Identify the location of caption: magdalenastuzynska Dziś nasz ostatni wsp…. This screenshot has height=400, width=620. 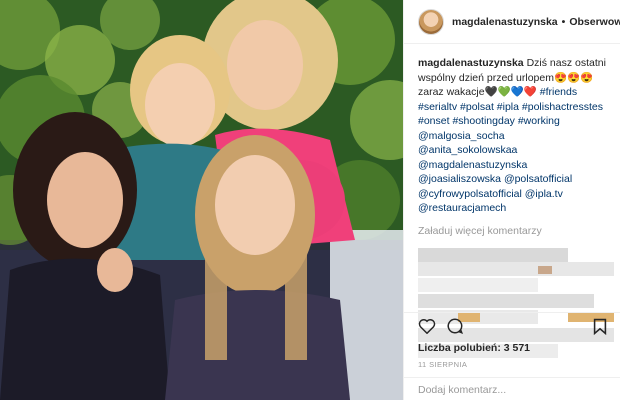
(512, 136).